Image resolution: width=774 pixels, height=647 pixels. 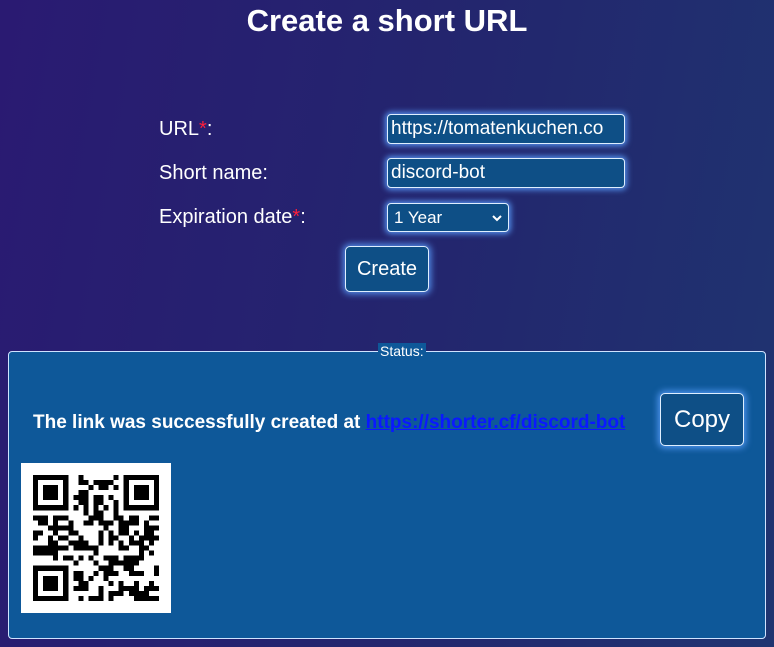 I want to click on expiration-selected-value: 1 Year, so click(x=418, y=217).